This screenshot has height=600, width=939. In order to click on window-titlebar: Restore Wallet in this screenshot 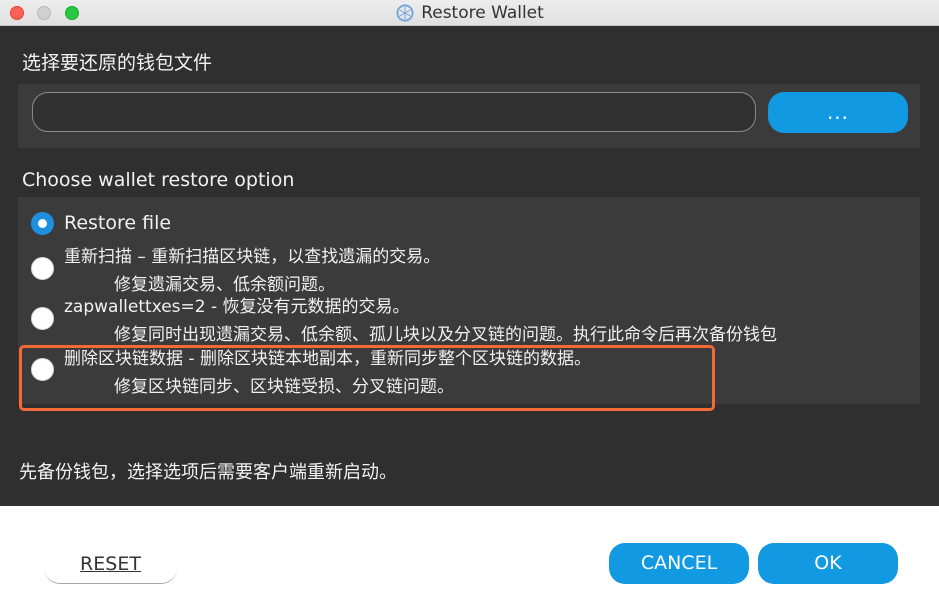, I will do `click(469, 13)`.